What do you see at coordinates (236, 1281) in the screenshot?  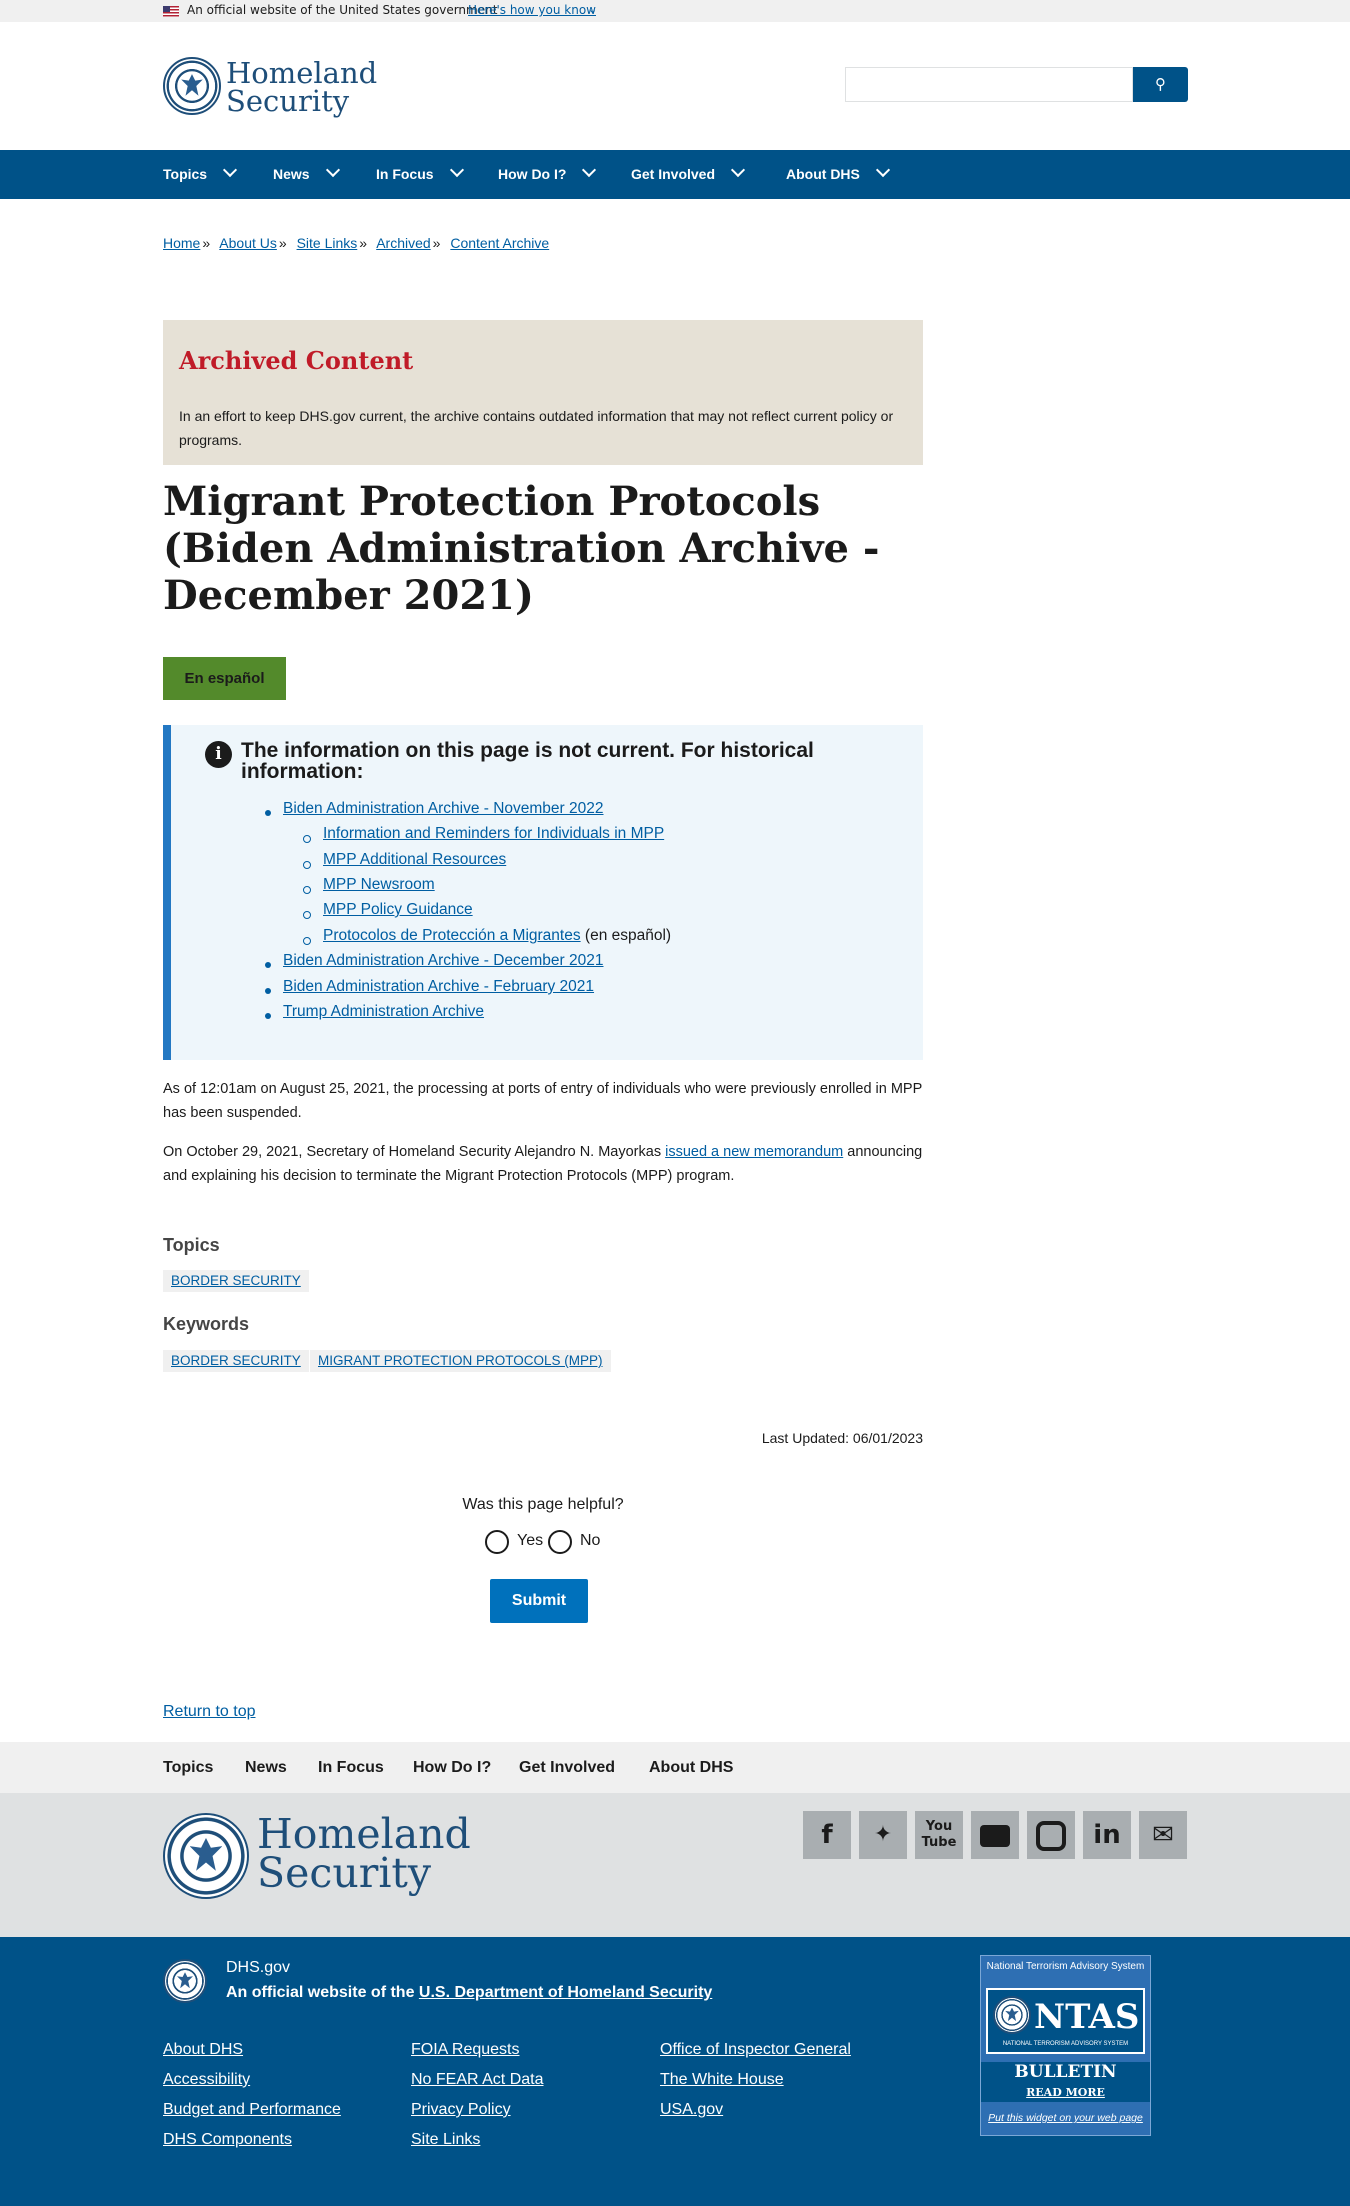 I see `topic-tag: BORDER SECURITY` at bounding box center [236, 1281].